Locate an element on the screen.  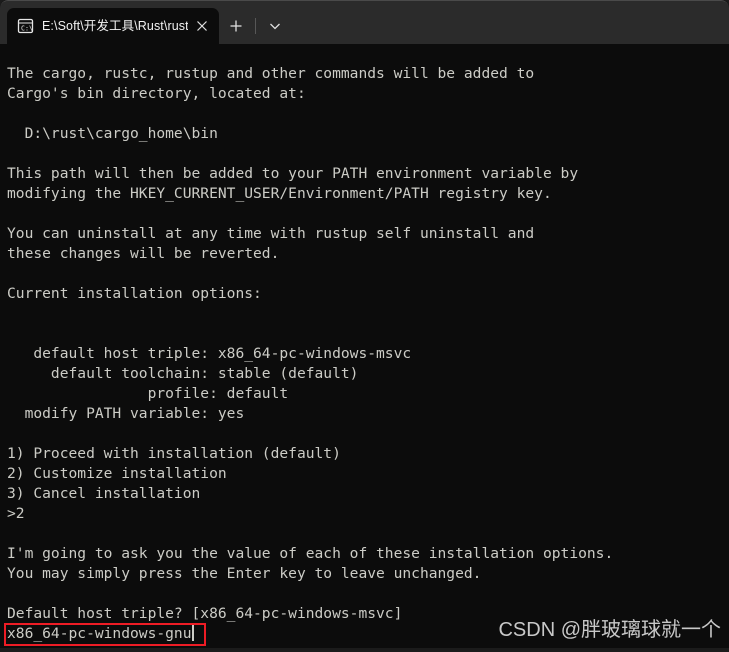
terminal-line: Current installation options: is located at coordinates (134, 293).